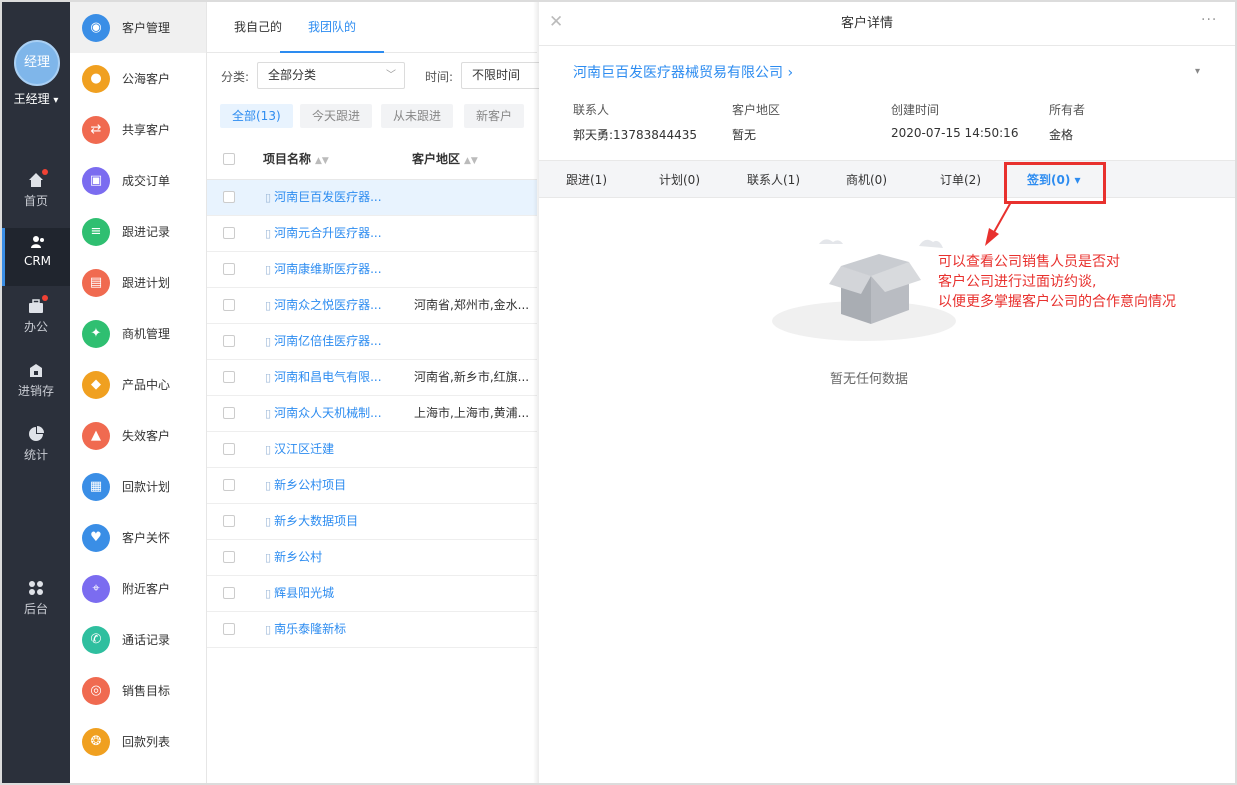  What do you see at coordinates (304, 449) in the screenshot?
I see `project-name: 汉江区迁建` at bounding box center [304, 449].